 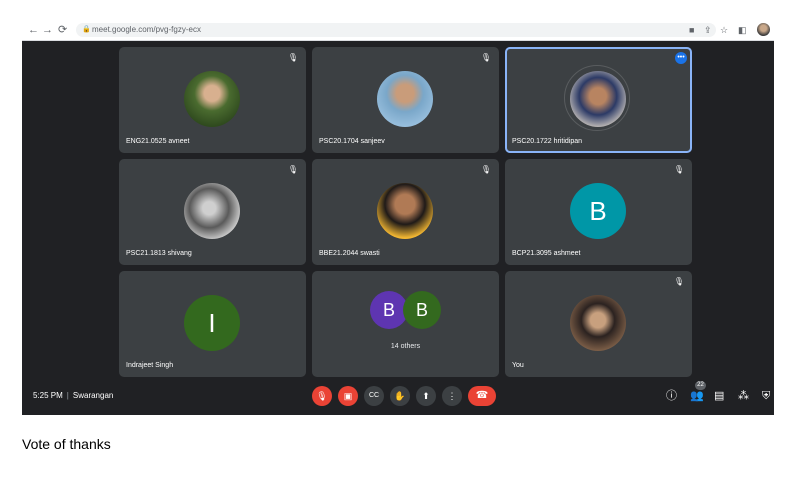 I want to click on participant-tile: 🎙 PSC20.1704 sanjeev, so click(x=405, y=100).